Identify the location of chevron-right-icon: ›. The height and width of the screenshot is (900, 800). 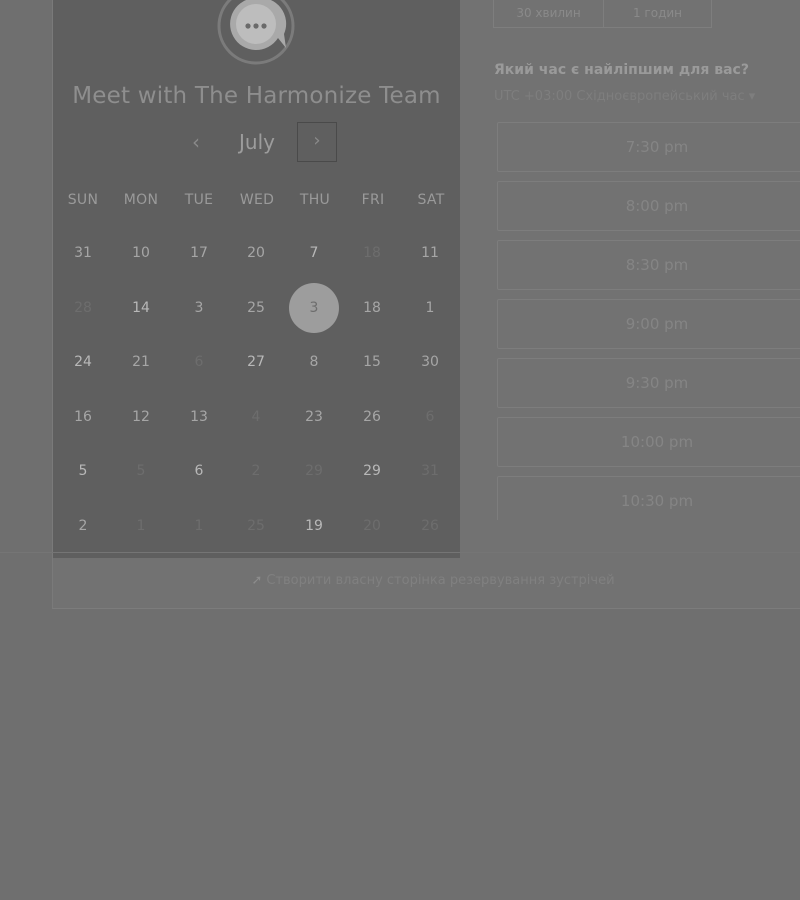
(317, 140).